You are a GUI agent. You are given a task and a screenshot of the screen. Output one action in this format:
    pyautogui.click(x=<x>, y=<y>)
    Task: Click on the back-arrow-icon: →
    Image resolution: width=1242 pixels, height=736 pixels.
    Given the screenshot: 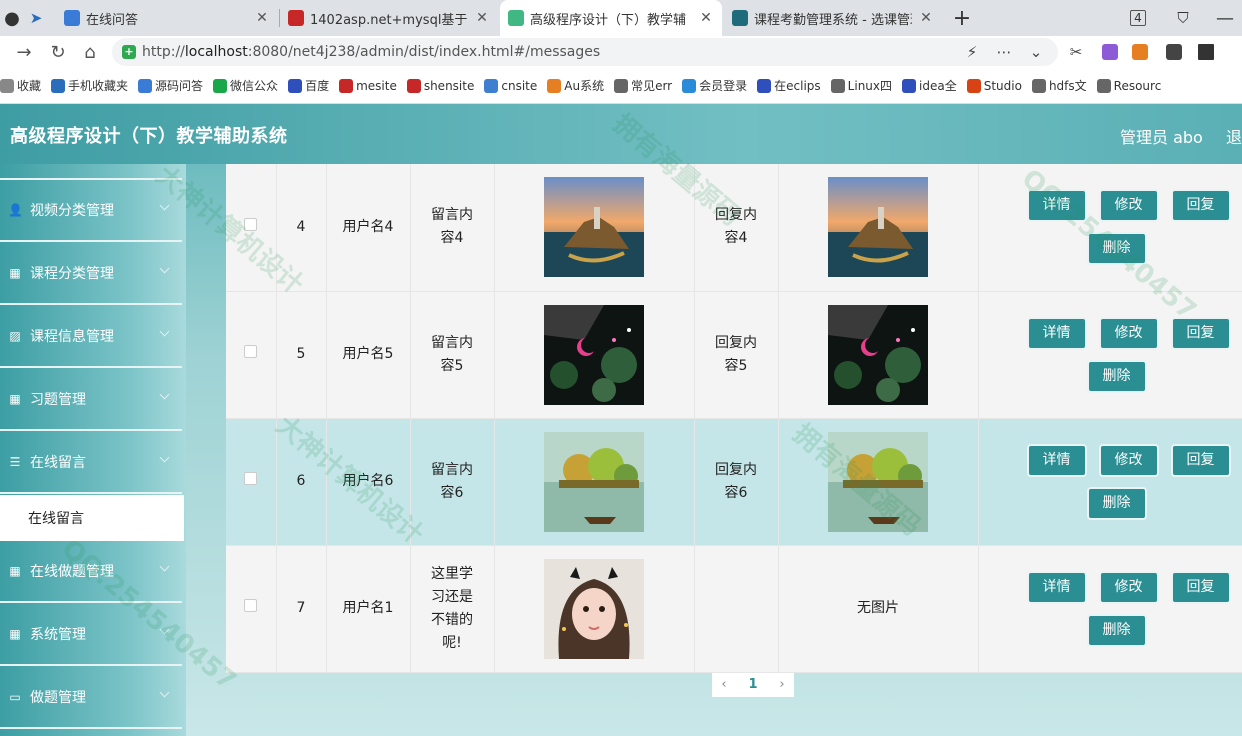 What is the action you would take?
    pyautogui.click(x=24, y=52)
    